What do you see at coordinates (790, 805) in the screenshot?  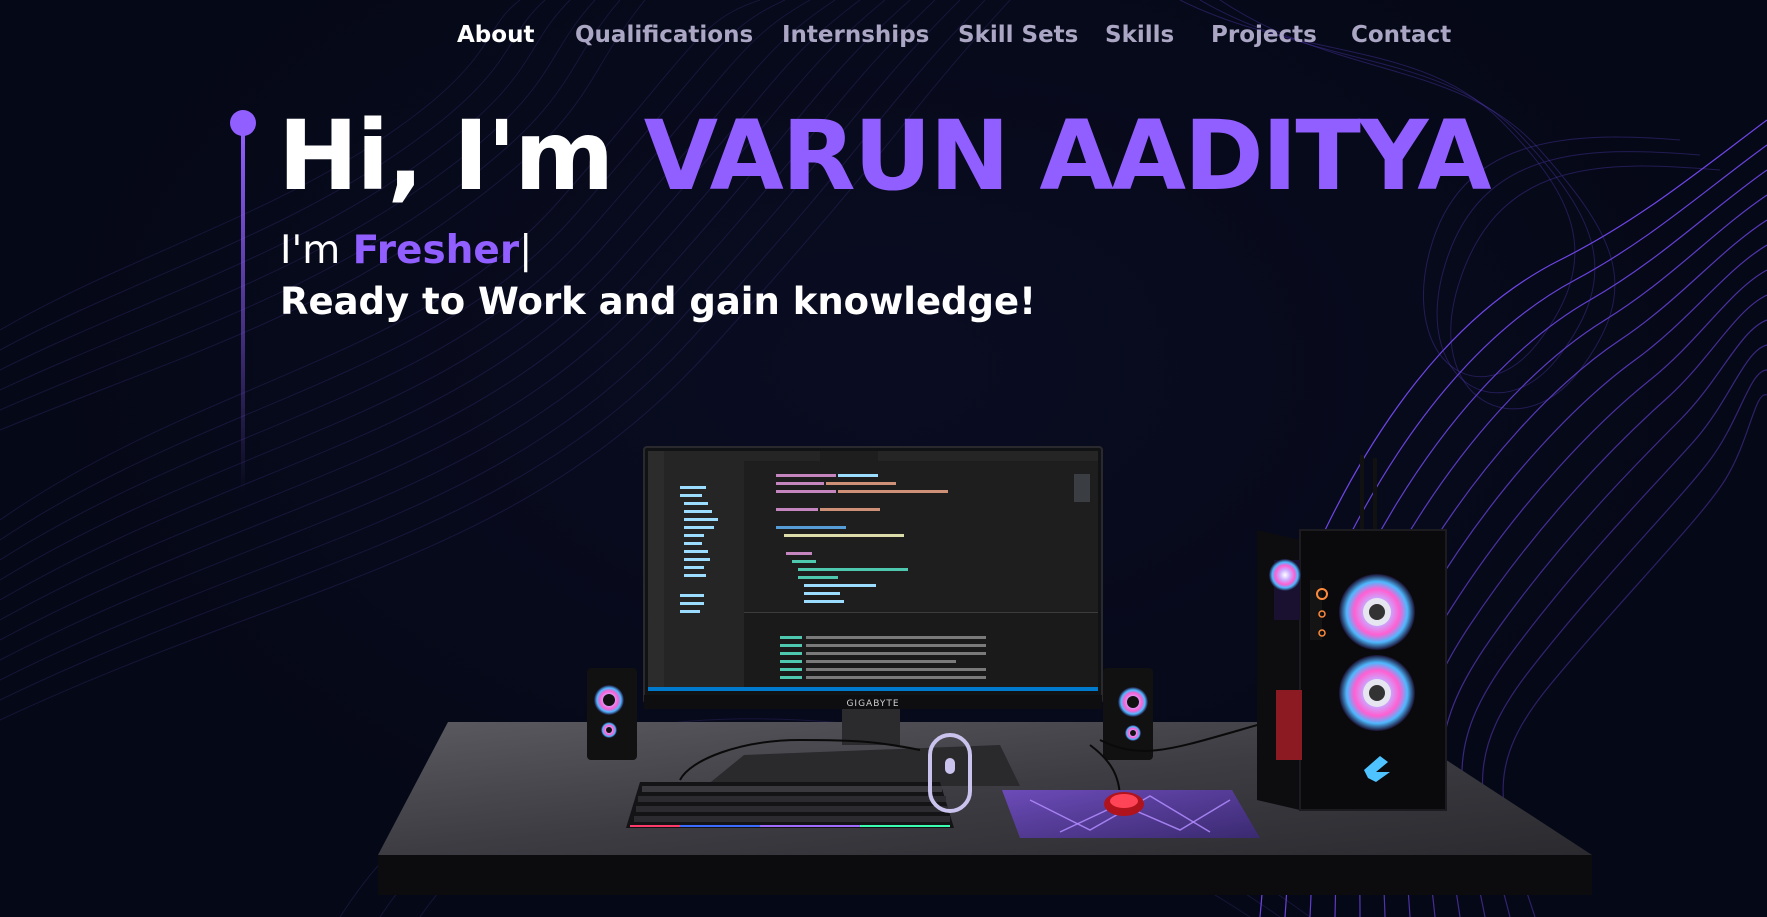 I see `keyboard` at bounding box center [790, 805].